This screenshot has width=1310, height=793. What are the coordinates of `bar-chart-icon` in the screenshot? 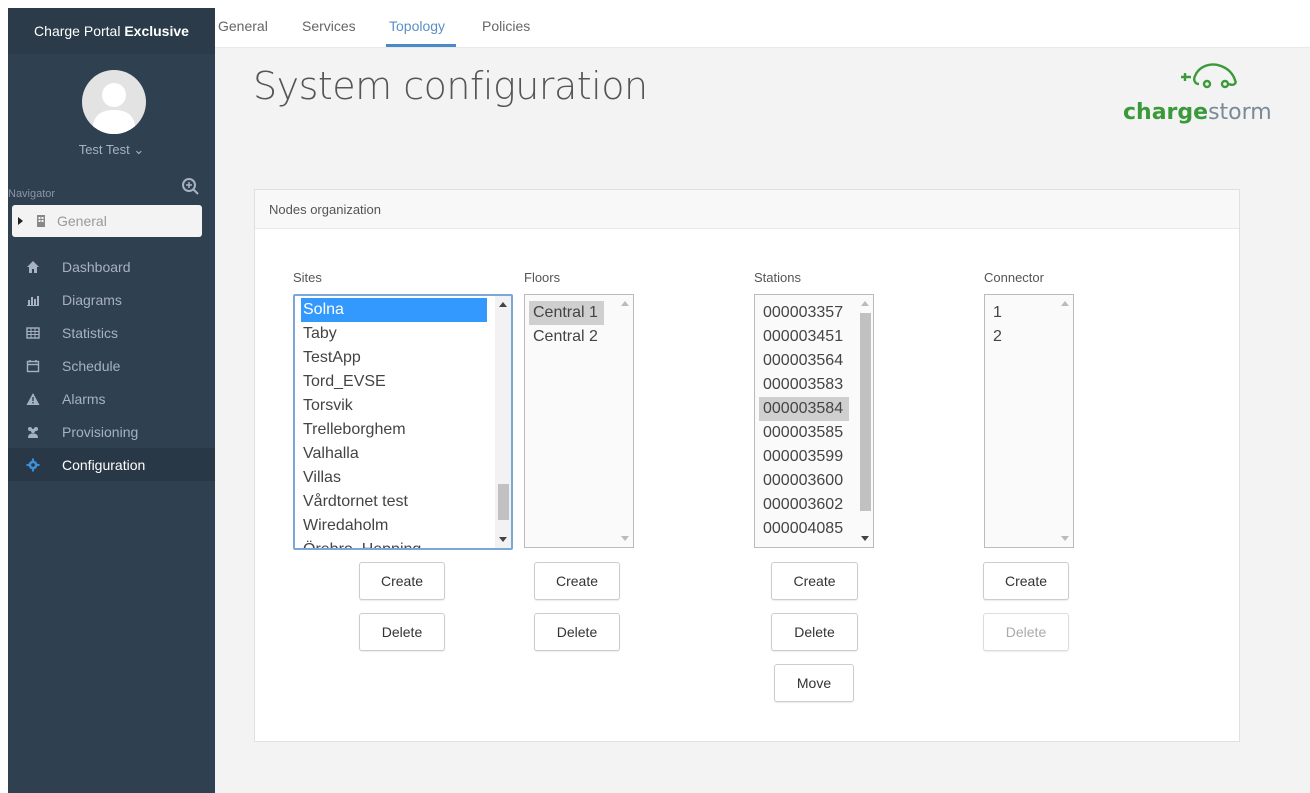 It's located at (33, 300).